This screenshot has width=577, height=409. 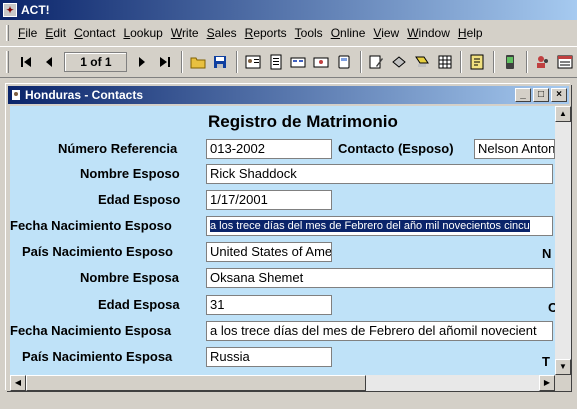 I want to click on edad-esposa-field: 31, so click(x=269, y=305).